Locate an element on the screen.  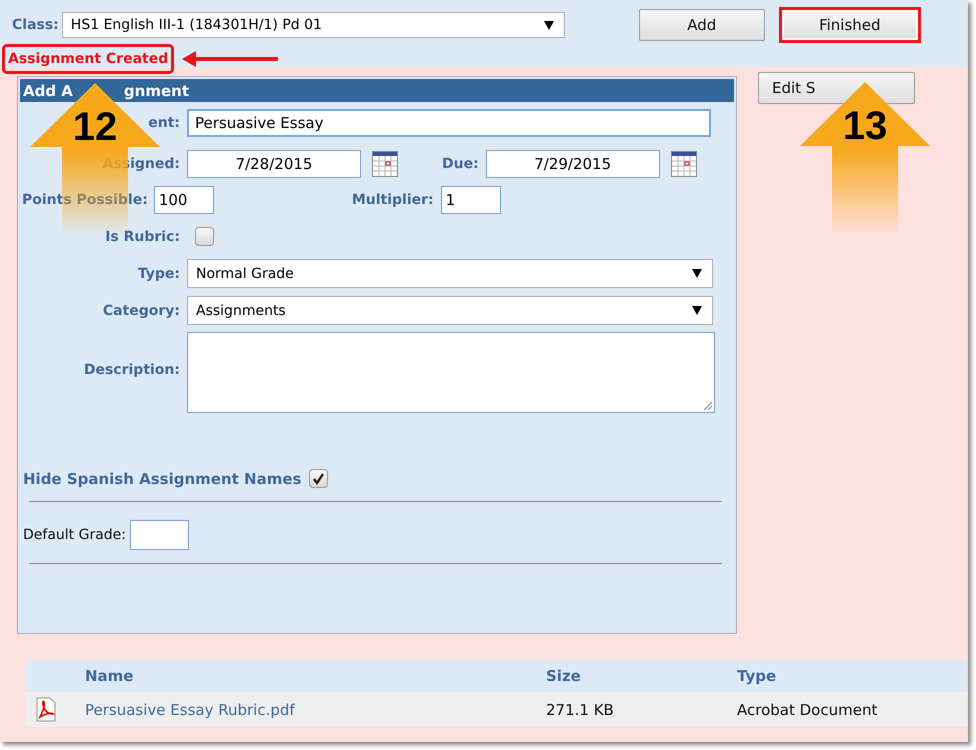
field-label: Due: is located at coordinates (460, 164).